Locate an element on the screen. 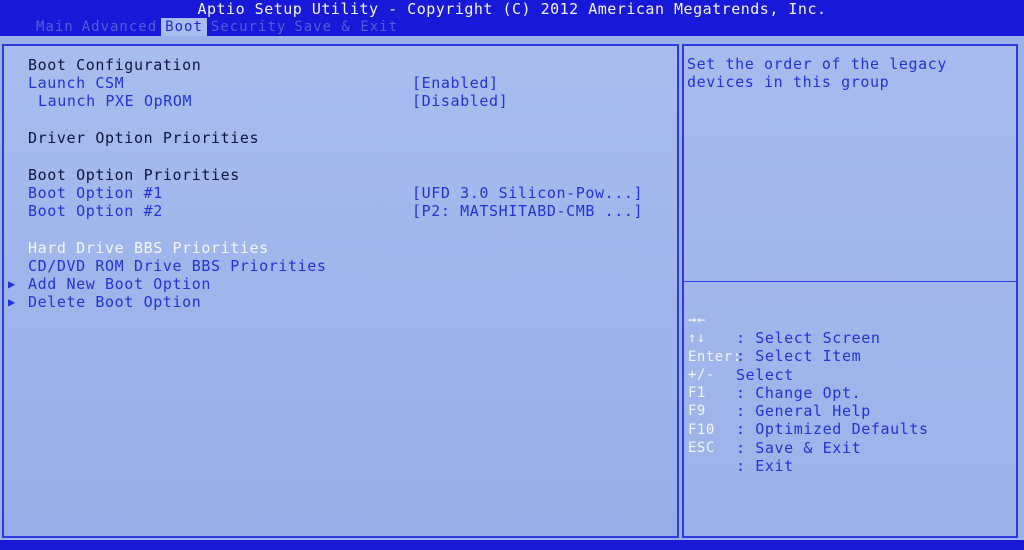 This screenshot has width=1024, height=550. boot-option-1-value: [UFD 3.0 Silicon-Pow...] is located at coordinates (527, 193).